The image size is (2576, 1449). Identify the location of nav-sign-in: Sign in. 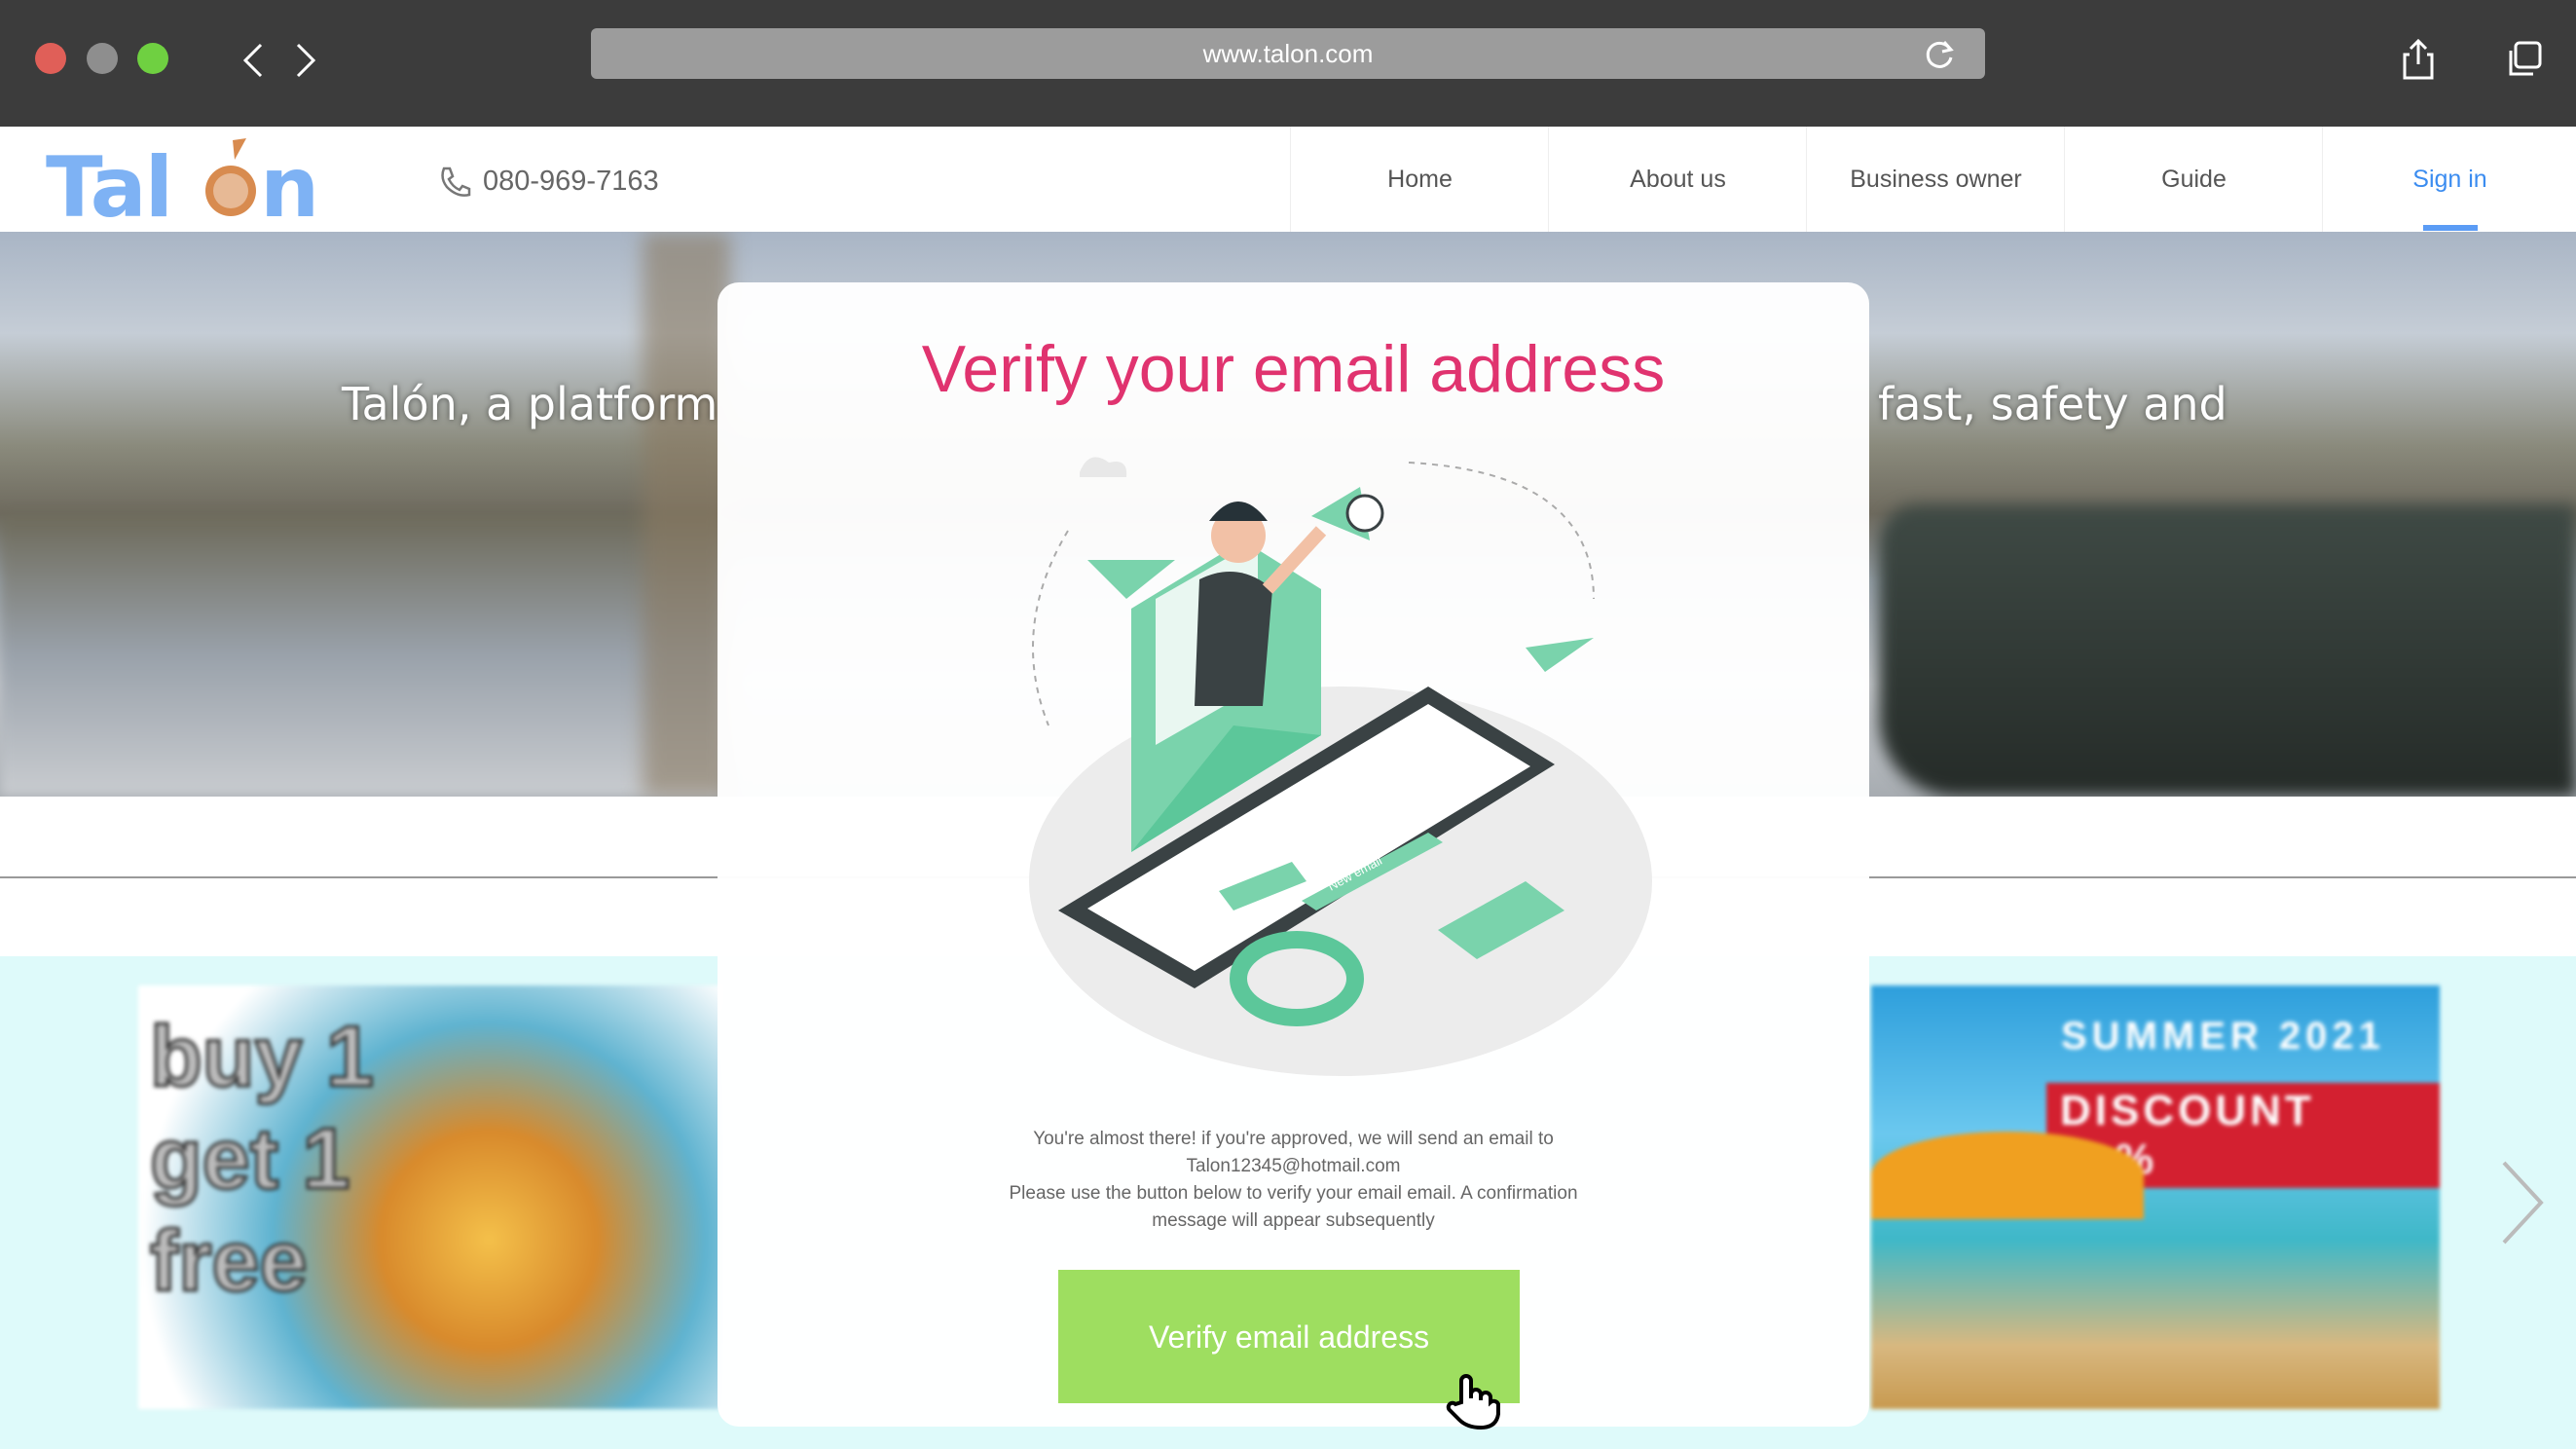
(2449, 179).